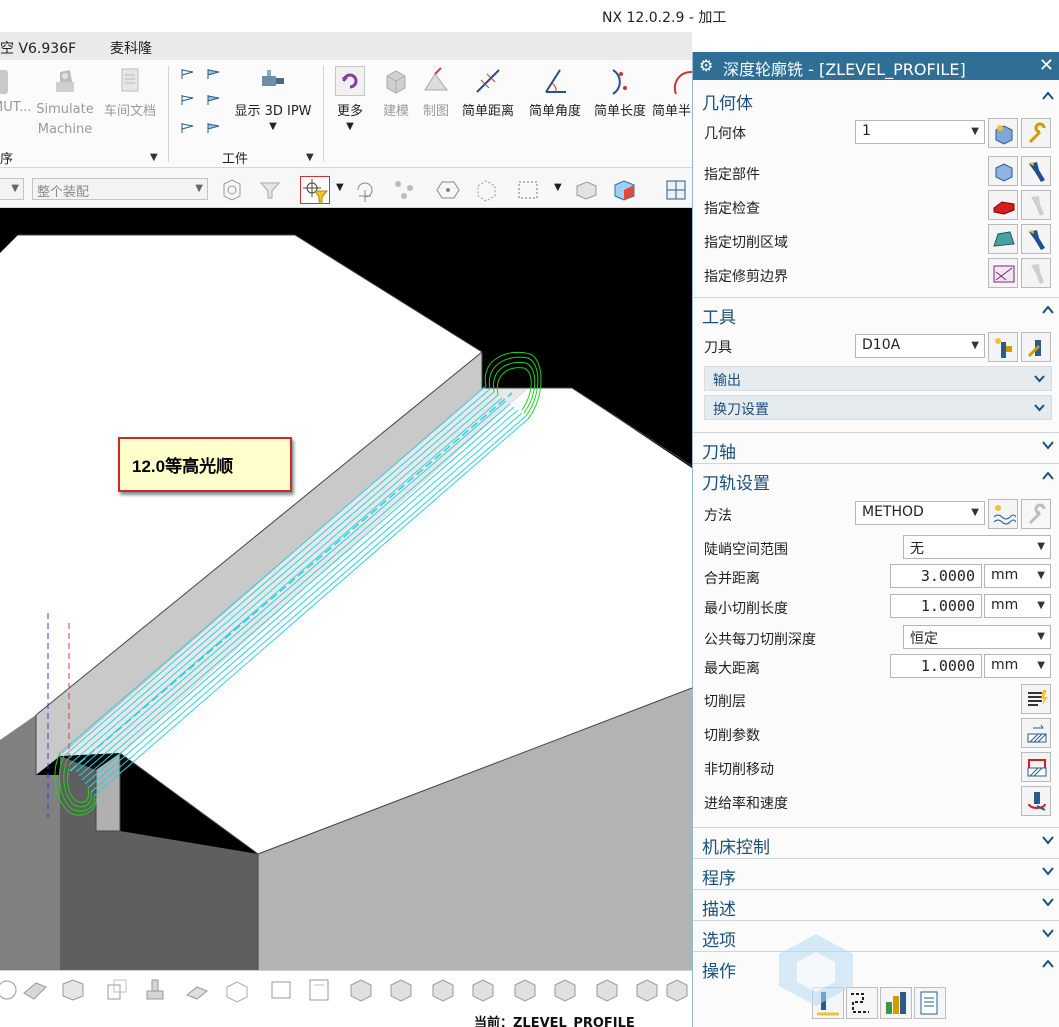 This screenshot has width=1059, height=1027. Describe the element at coordinates (237, 990) in the screenshot. I see `view-left-icon` at that location.